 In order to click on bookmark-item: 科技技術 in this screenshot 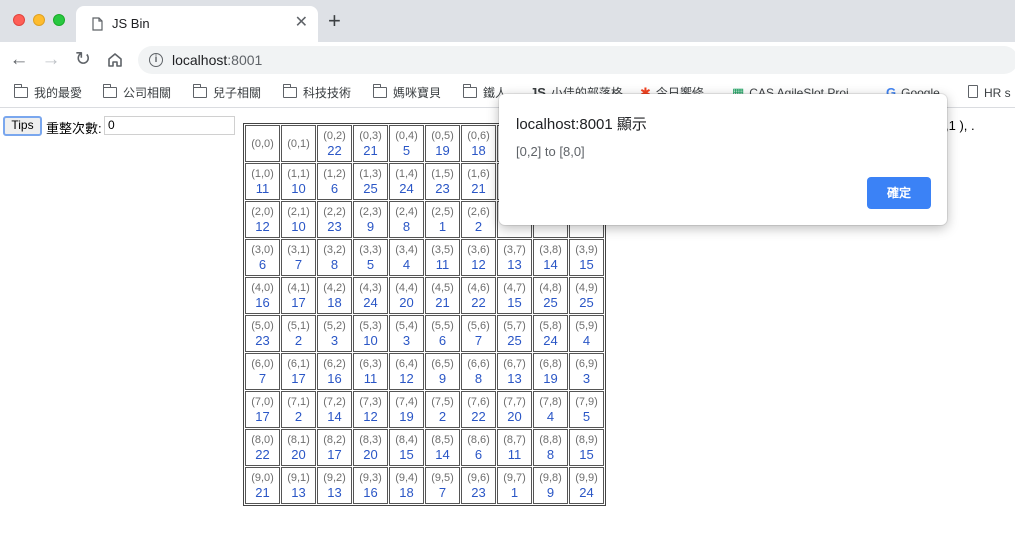, I will do `click(317, 93)`.